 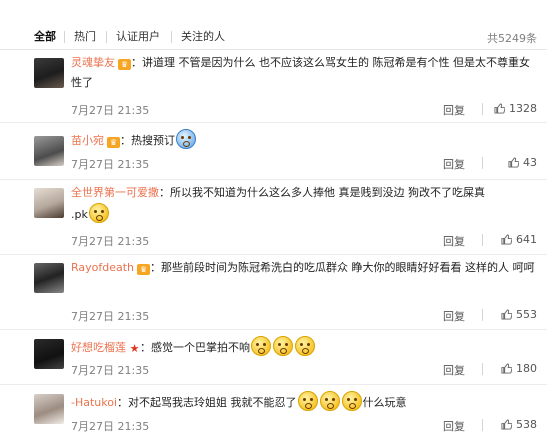 What do you see at coordinates (98, 347) in the screenshot?
I see `username-link: 好想吃榴莲` at bounding box center [98, 347].